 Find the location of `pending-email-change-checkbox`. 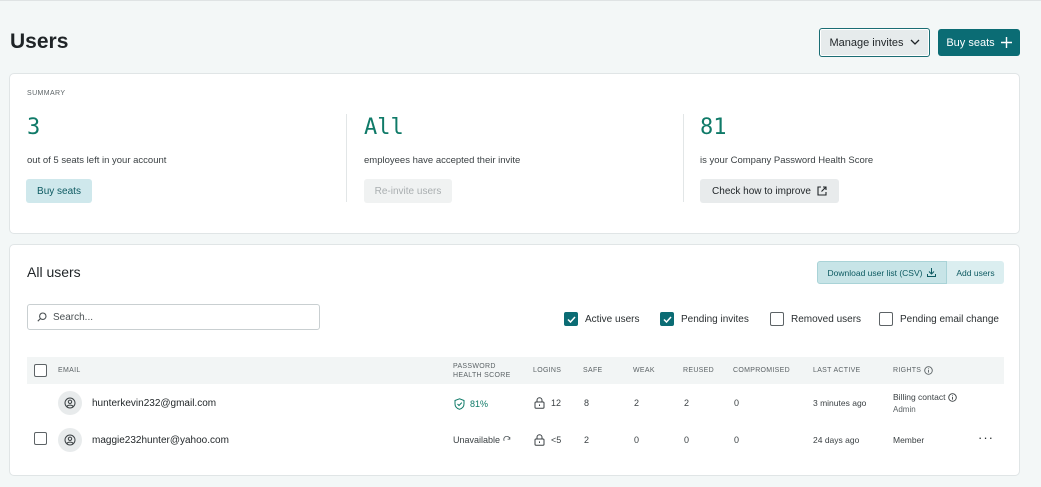

pending-email-change-checkbox is located at coordinates (886, 319).